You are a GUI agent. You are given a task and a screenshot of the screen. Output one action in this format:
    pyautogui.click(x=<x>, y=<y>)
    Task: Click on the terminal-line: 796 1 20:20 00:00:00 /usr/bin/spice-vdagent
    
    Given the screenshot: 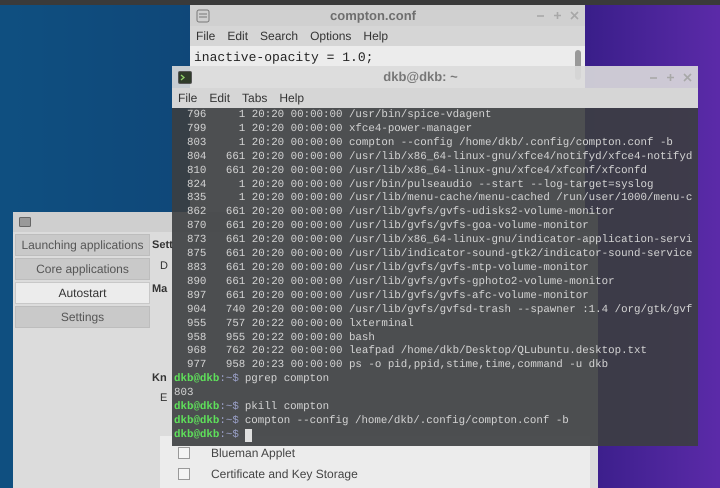 What is the action you would take?
    pyautogui.click(x=339, y=116)
    